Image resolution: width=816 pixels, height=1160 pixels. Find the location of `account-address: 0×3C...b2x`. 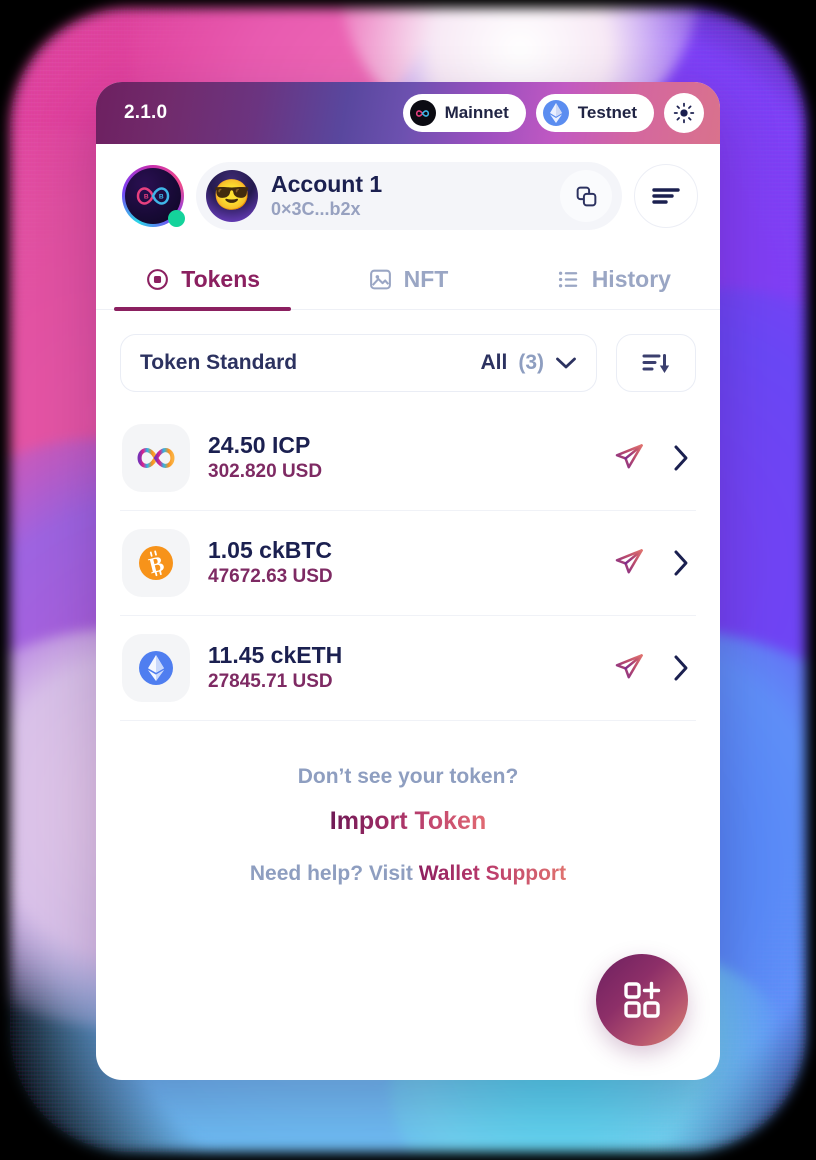

account-address: 0×3C...b2x is located at coordinates (316, 208).